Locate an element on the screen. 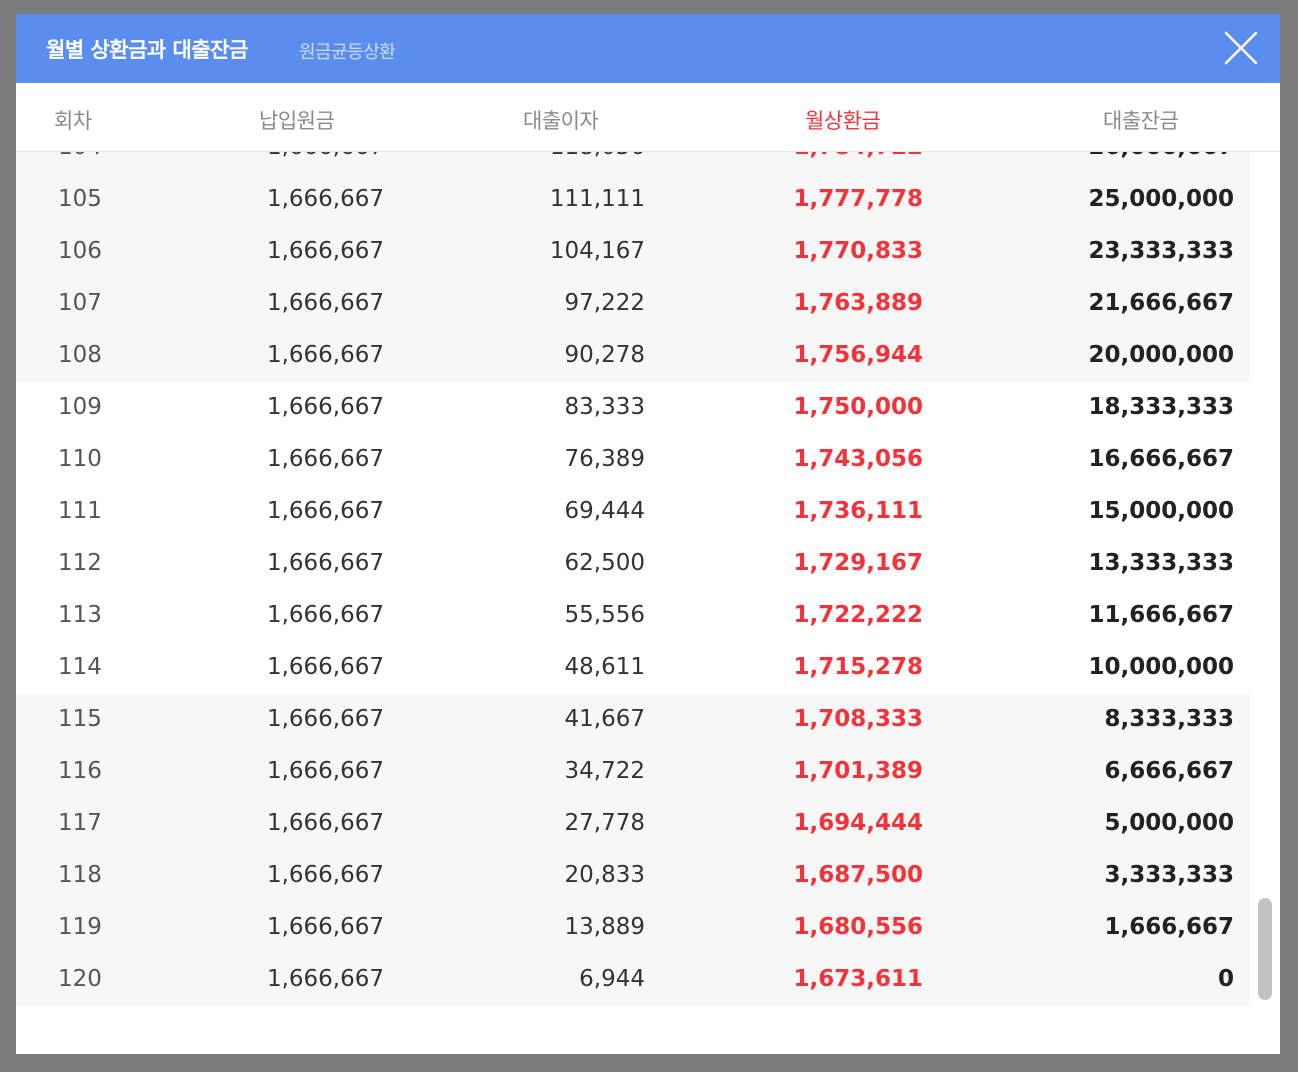  table-row: 118 1,666,667 20,833 1,687,500 3,333,333 is located at coordinates (633, 876).